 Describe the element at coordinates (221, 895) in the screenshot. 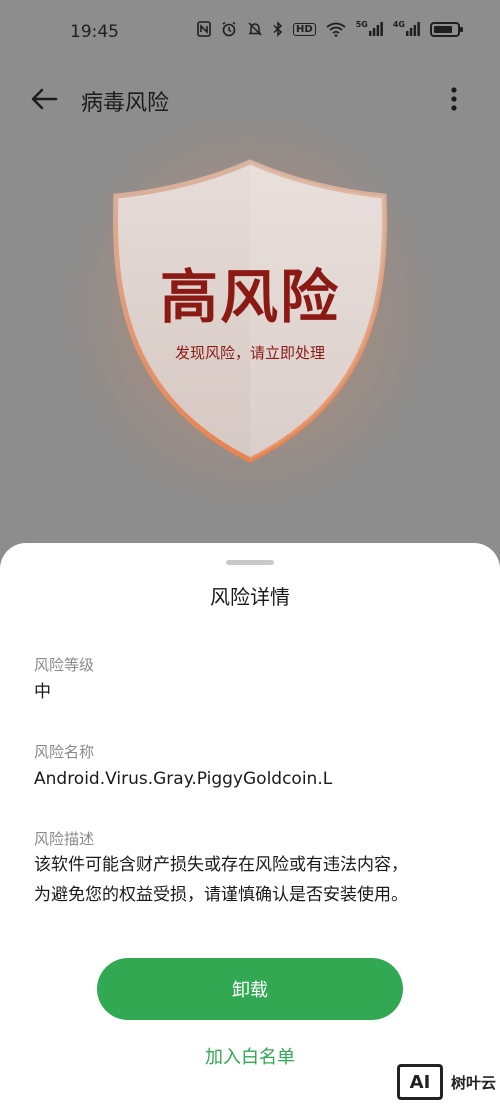

I see `risk-description-line-2: 为避免您的权益受损，请谨慎确认是否安装使用。` at that location.